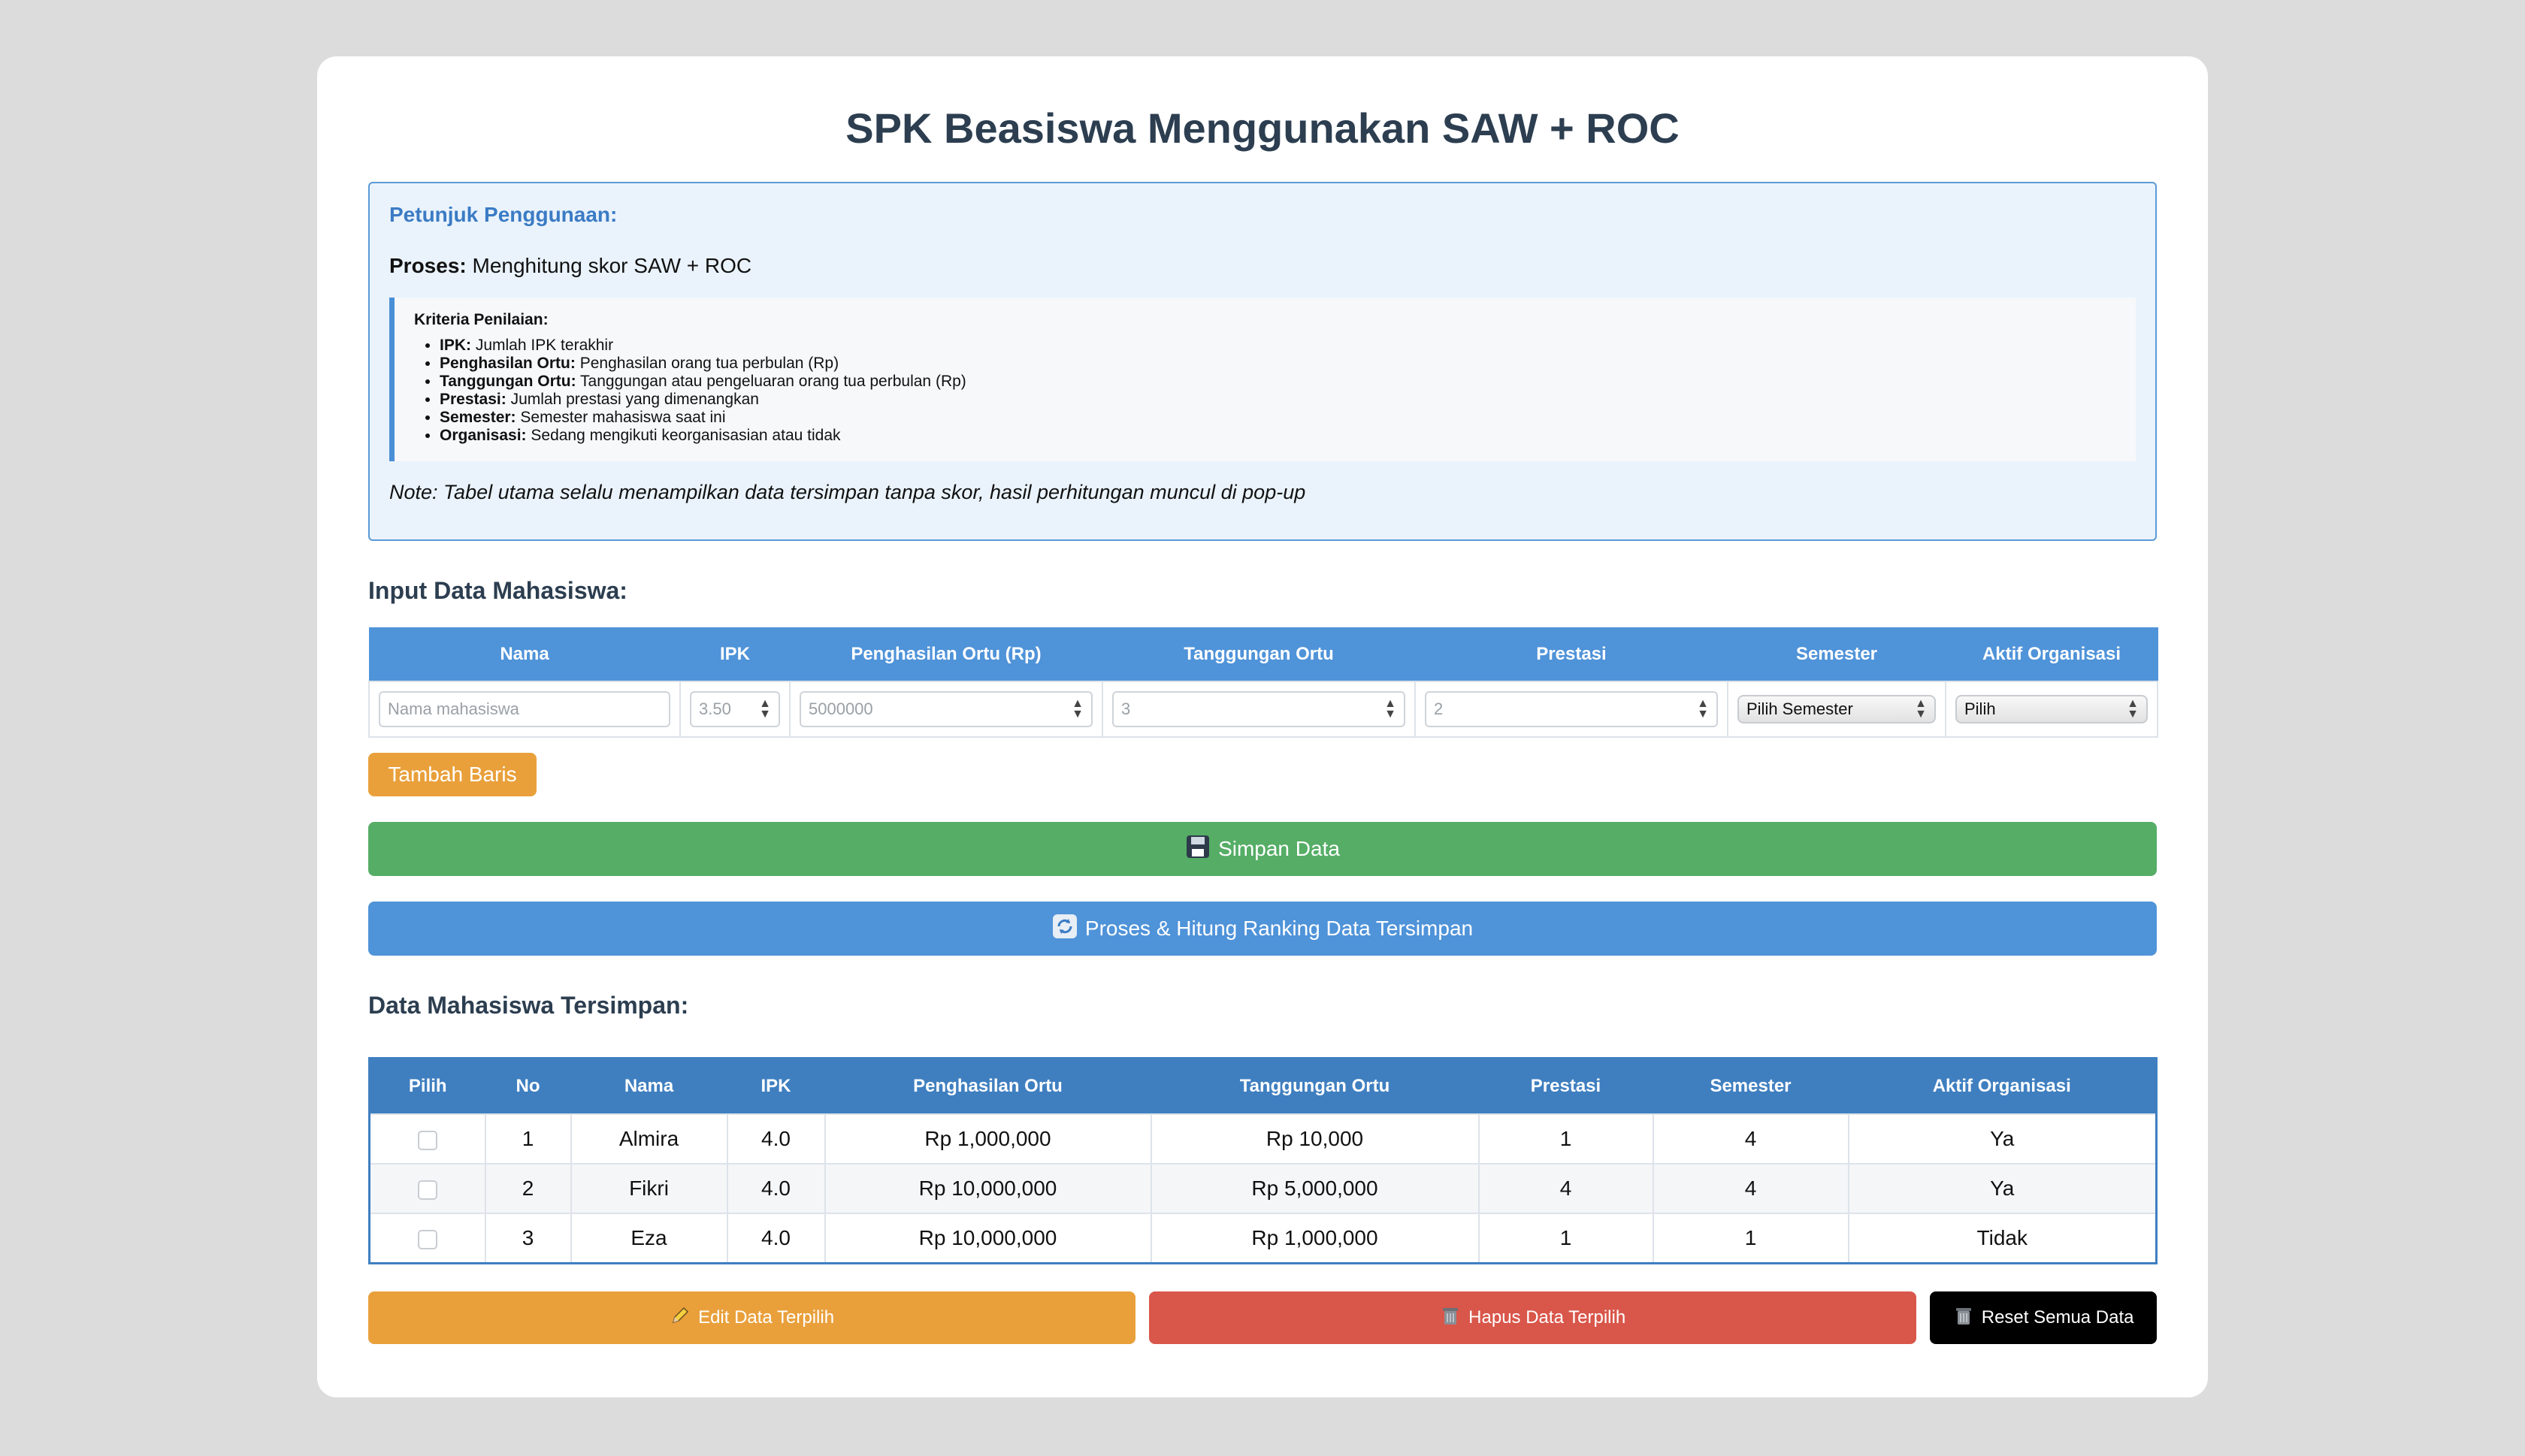 This screenshot has width=2525, height=1456. What do you see at coordinates (988, 1139) in the screenshot?
I see `cell-penghasilan: Rp 1,000,000` at bounding box center [988, 1139].